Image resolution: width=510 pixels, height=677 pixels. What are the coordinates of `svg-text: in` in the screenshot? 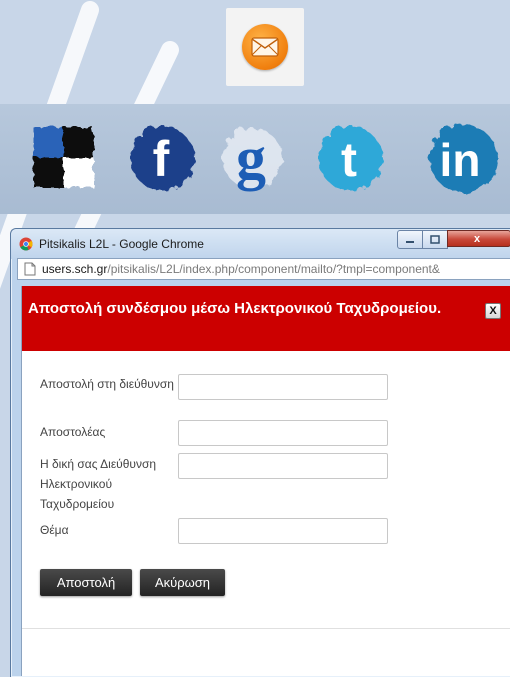 It's located at (460, 160).